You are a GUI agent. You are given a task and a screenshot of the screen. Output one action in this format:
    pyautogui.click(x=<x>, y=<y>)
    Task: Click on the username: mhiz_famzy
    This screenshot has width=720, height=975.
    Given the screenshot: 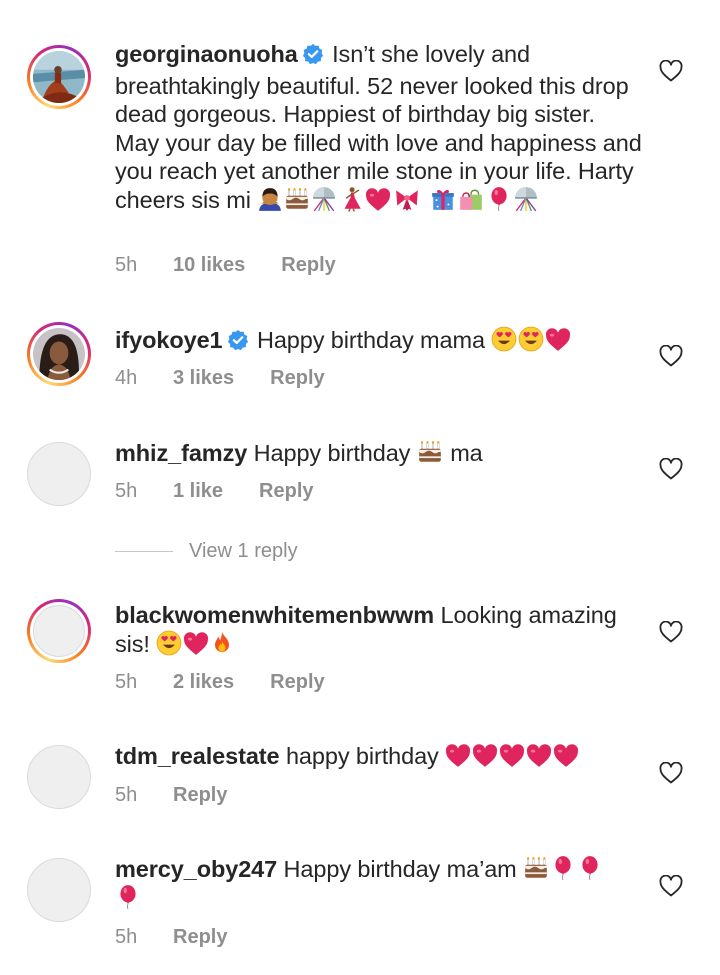 What is the action you would take?
    pyautogui.click(x=181, y=453)
    